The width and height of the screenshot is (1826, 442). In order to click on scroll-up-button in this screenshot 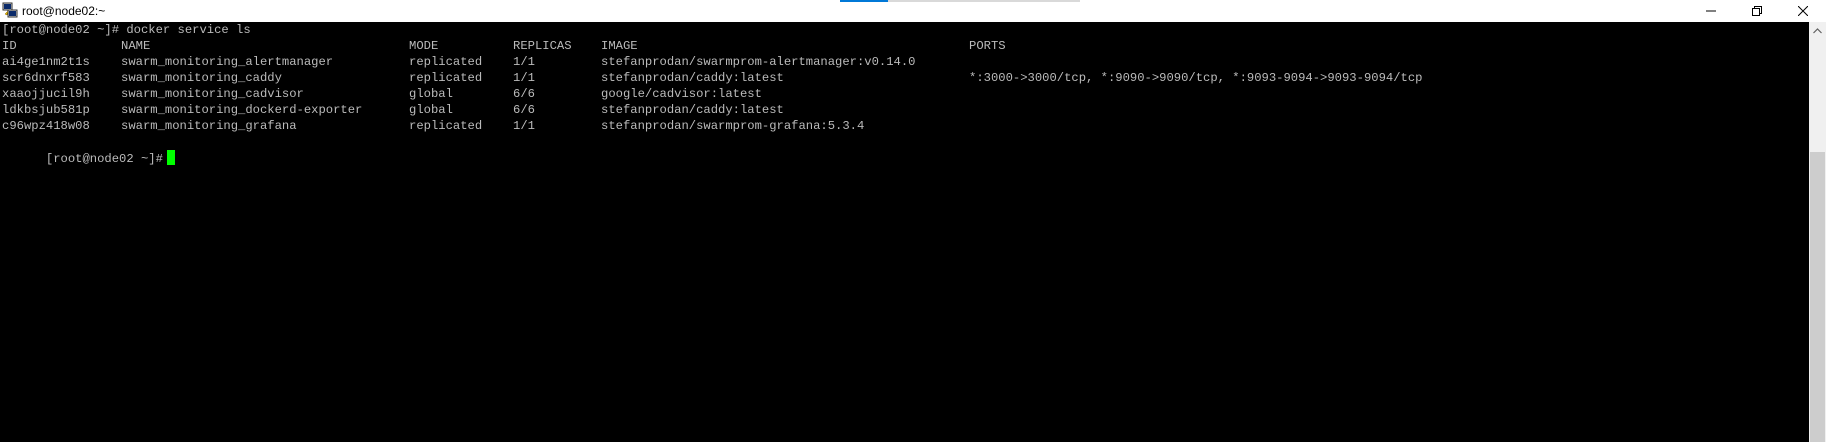, I will do `click(1817, 30)`.